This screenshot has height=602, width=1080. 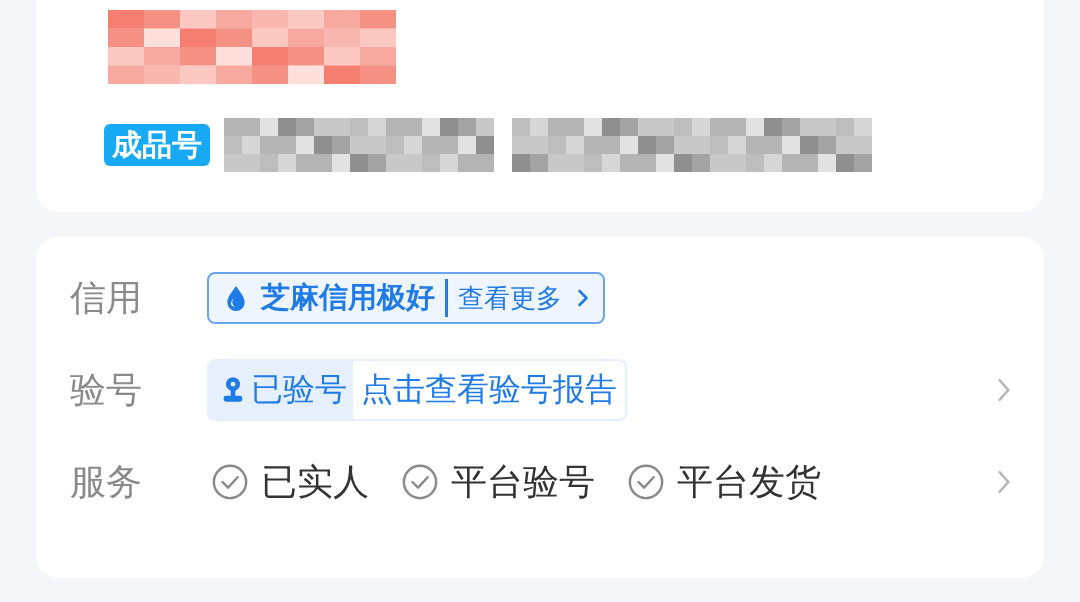 I want to click on row-label: 服务, so click(x=106, y=481).